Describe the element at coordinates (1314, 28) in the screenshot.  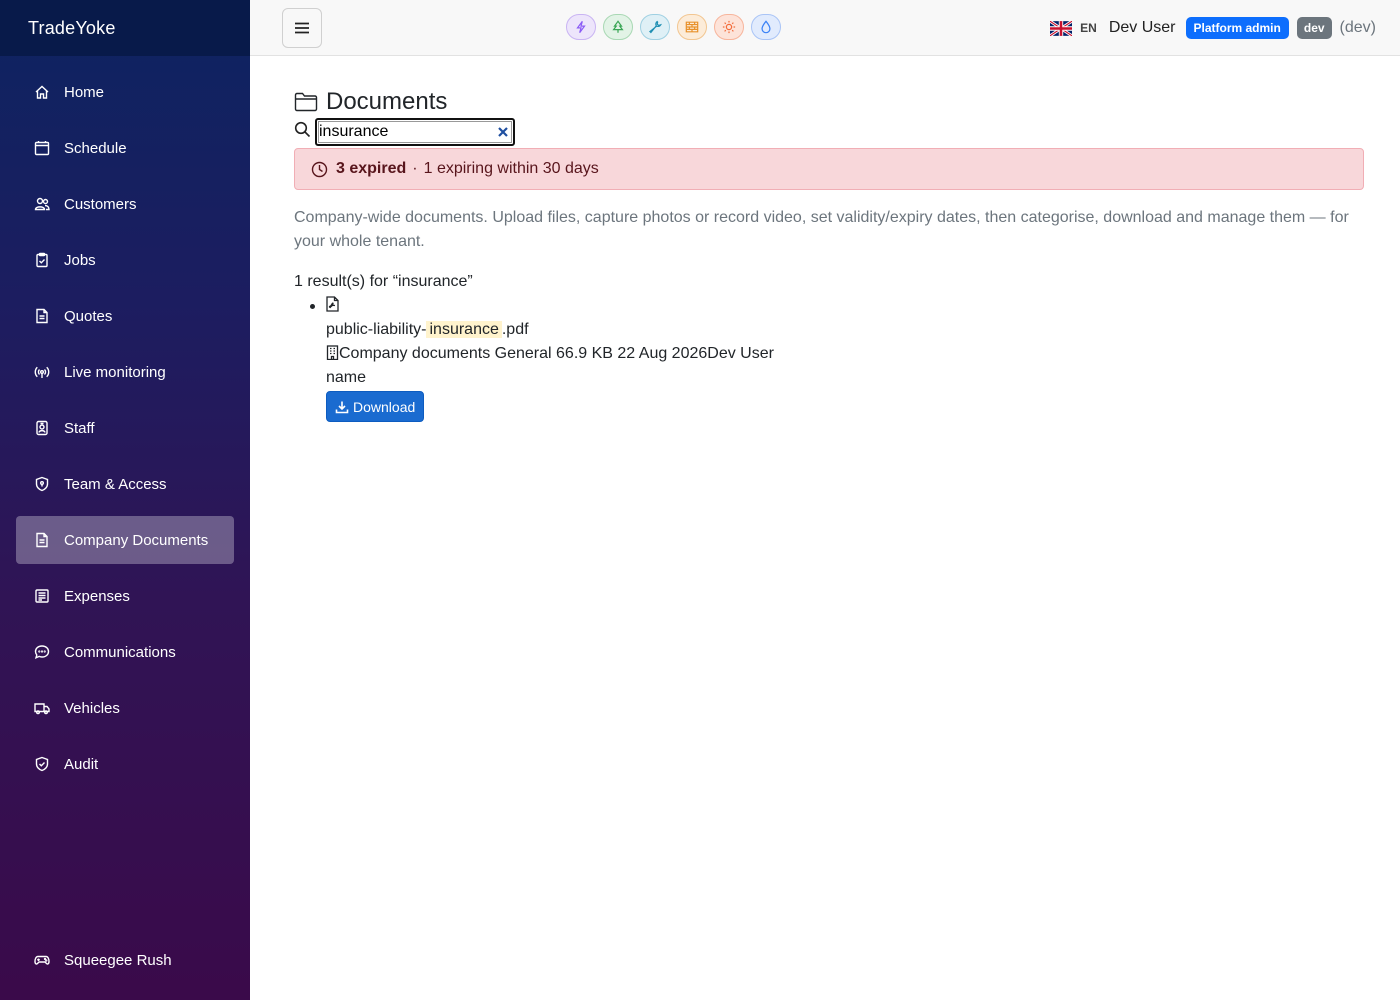
I see `env-badge: dev` at that location.